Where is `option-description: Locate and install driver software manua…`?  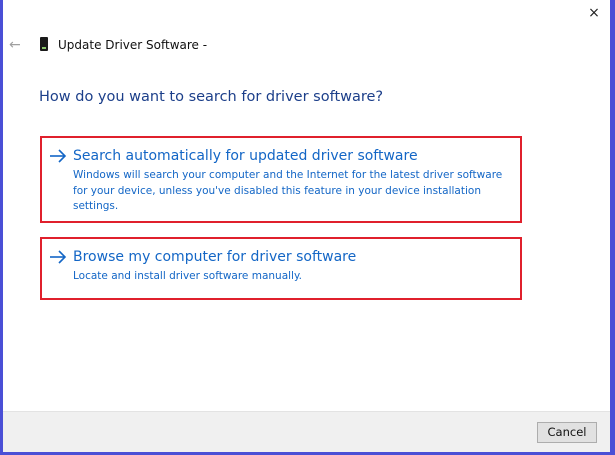 option-description: Locate and install driver software manua… is located at coordinates (188, 276).